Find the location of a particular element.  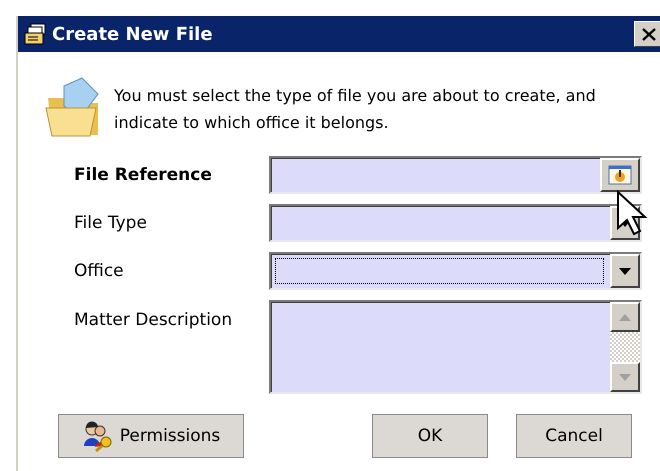

scroll-up-button is located at coordinates (625, 317).